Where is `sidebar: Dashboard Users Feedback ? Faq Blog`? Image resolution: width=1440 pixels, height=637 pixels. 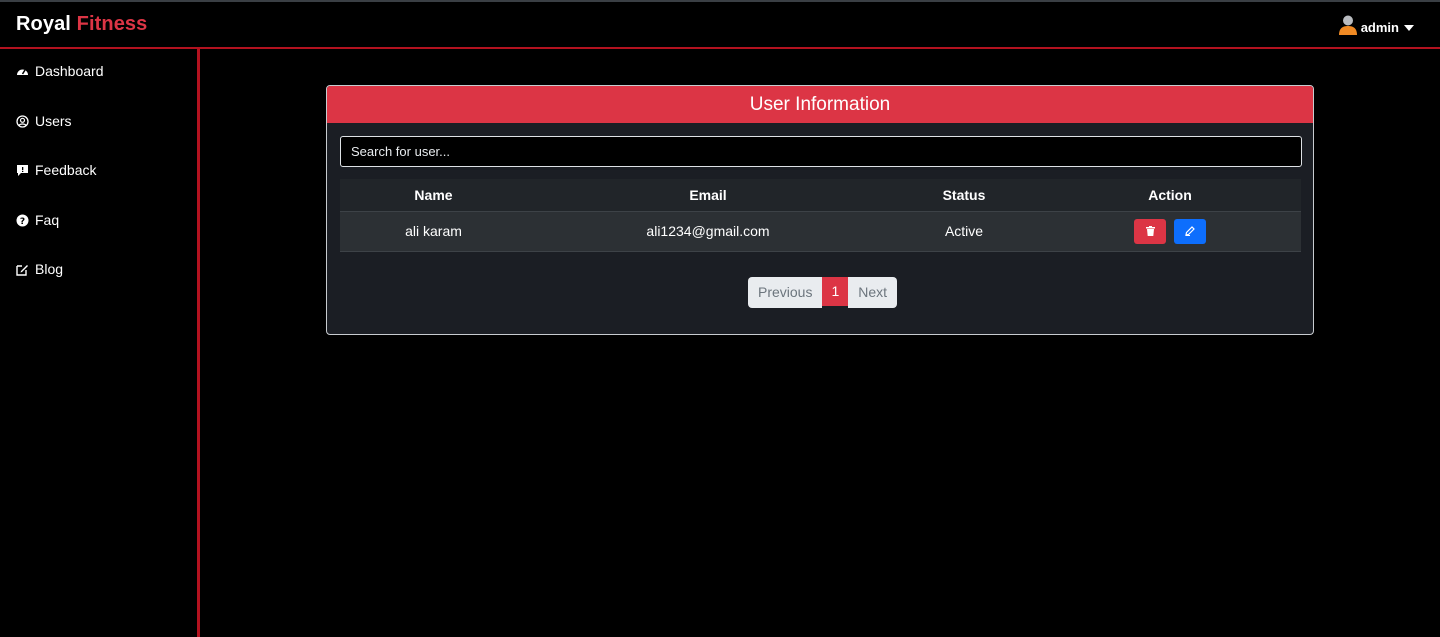 sidebar: Dashboard Users Feedback ? Faq Blog is located at coordinates (98, 343).